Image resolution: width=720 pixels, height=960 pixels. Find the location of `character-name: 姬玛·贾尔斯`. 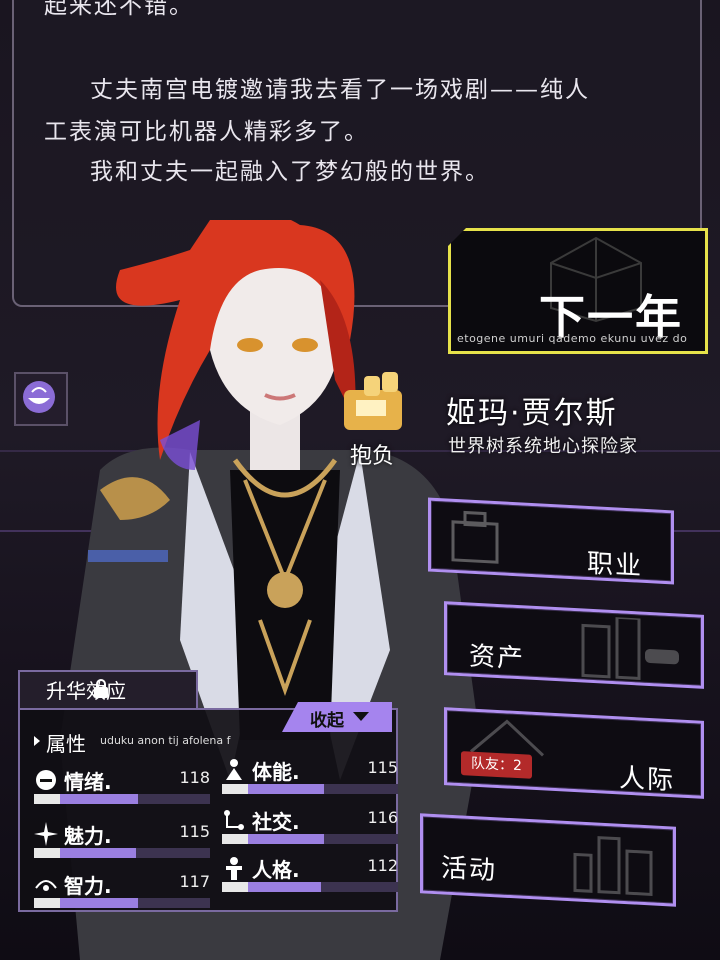

character-name: 姬玛·贾尔斯 is located at coordinates (532, 413).